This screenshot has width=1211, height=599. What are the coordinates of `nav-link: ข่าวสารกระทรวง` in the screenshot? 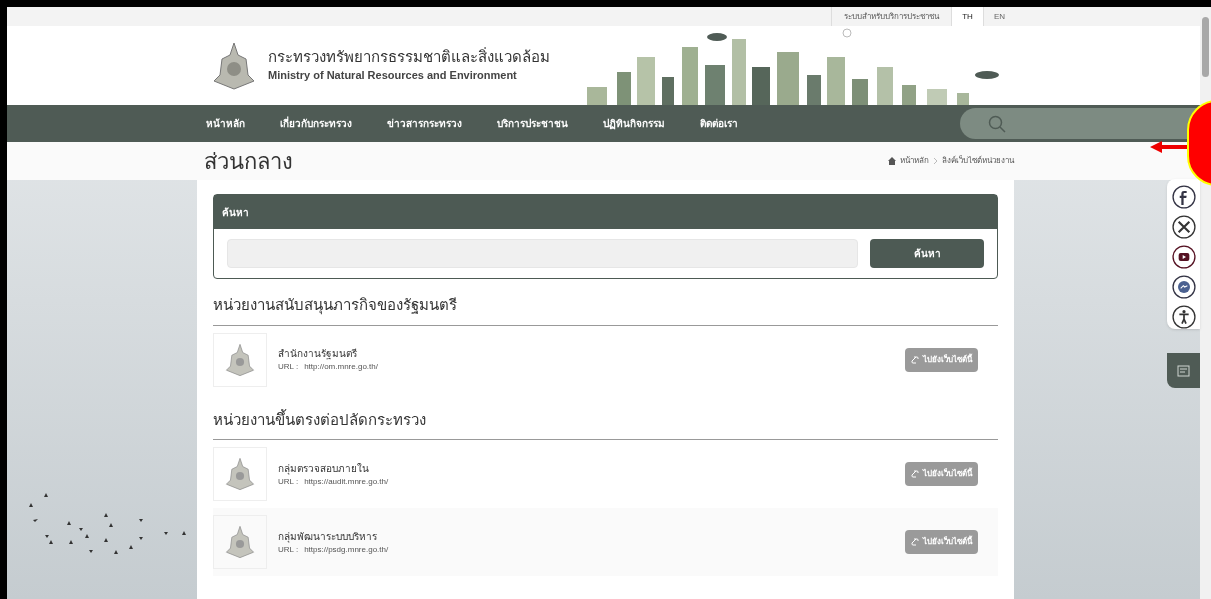 It's located at (424, 123).